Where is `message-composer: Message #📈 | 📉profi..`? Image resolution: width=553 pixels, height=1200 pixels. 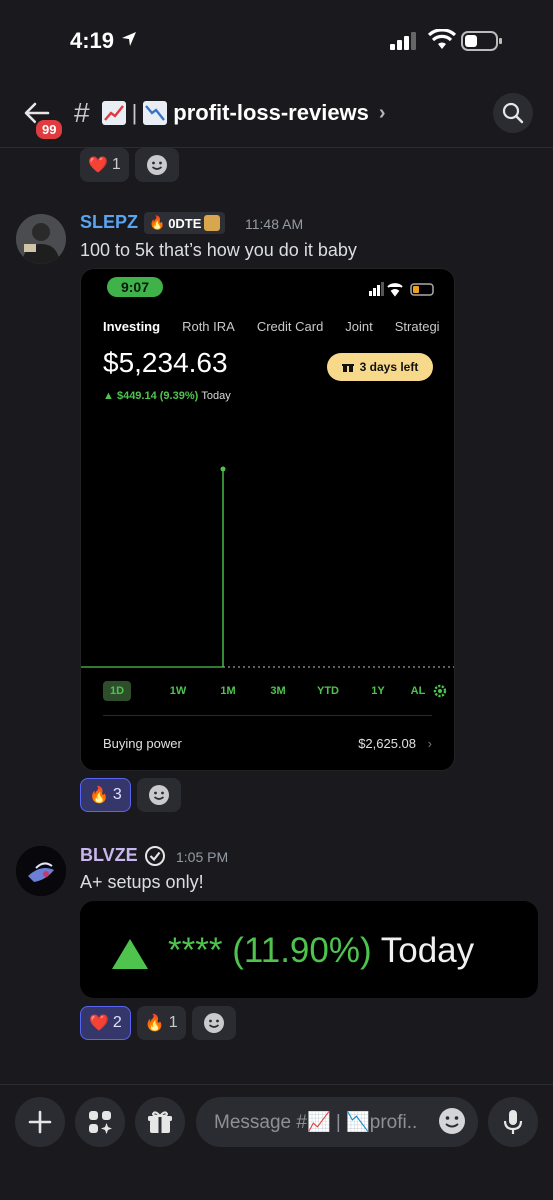 message-composer: Message #📈 | 📉profi.. is located at coordinates (276, 1142).